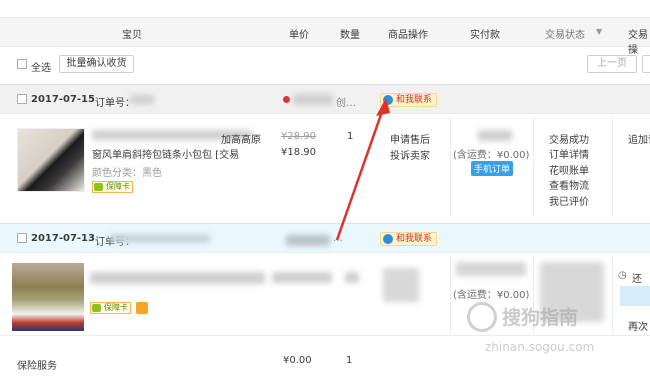  What do you see at coordinates (360, 173) in the screenshot?
I see `arrow-line` at bounding box center [360, 173].